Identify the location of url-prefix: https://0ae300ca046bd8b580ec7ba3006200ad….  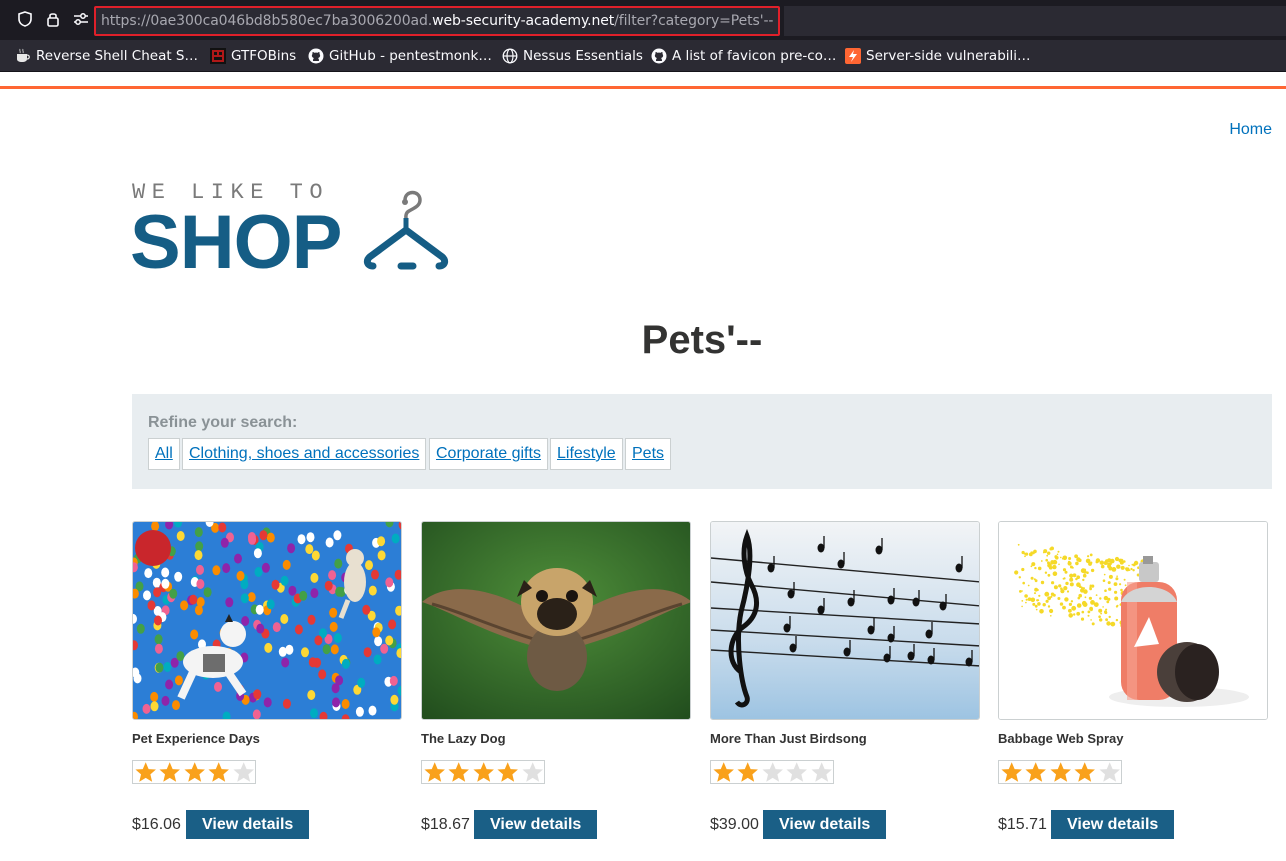
(267, 21).